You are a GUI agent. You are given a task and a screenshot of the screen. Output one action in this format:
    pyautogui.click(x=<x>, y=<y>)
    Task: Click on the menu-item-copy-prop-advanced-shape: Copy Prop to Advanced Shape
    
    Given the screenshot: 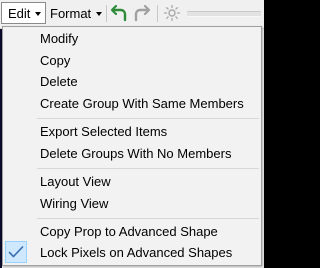 What is the action you would take?
    pyautogui.click(x=132, y=231)
    